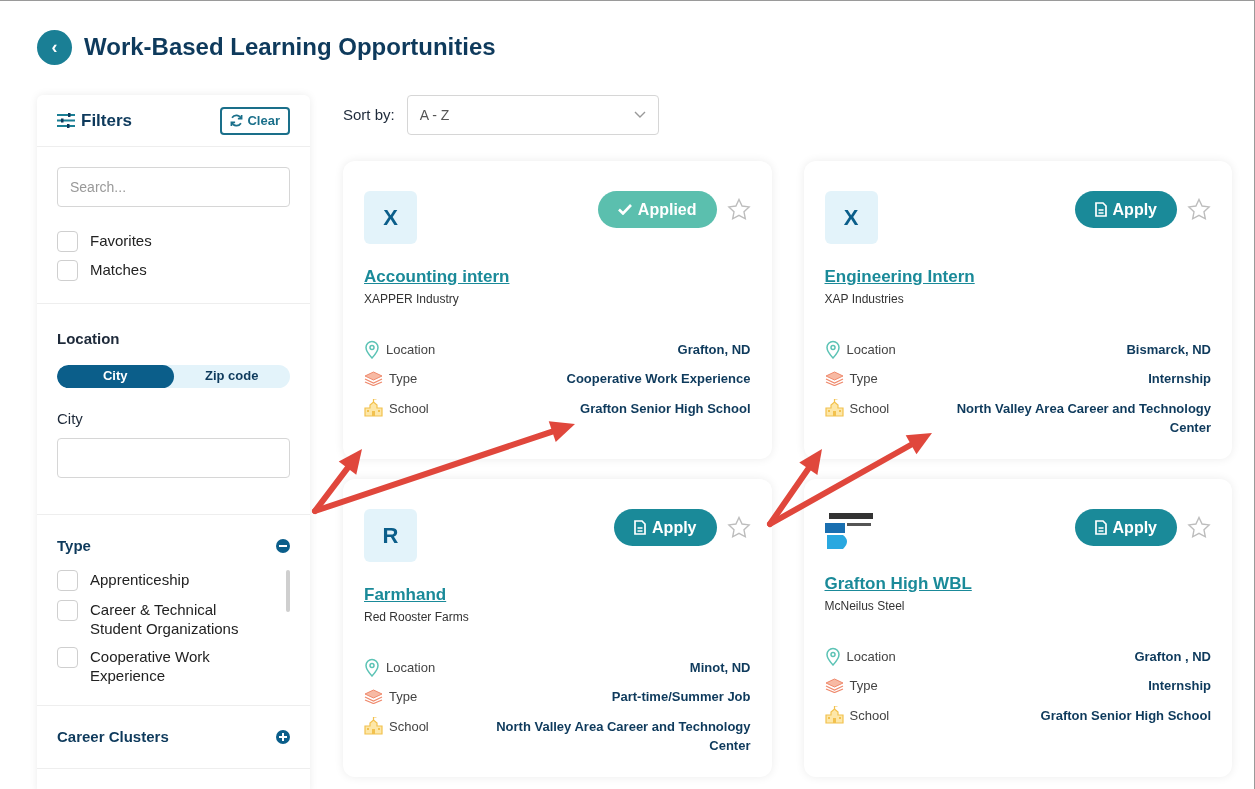  What do you see at coordinates (681, 697) in the screenshot?
I see `field-value: Part-time/Summer Job` at bounding box center [681, 697].